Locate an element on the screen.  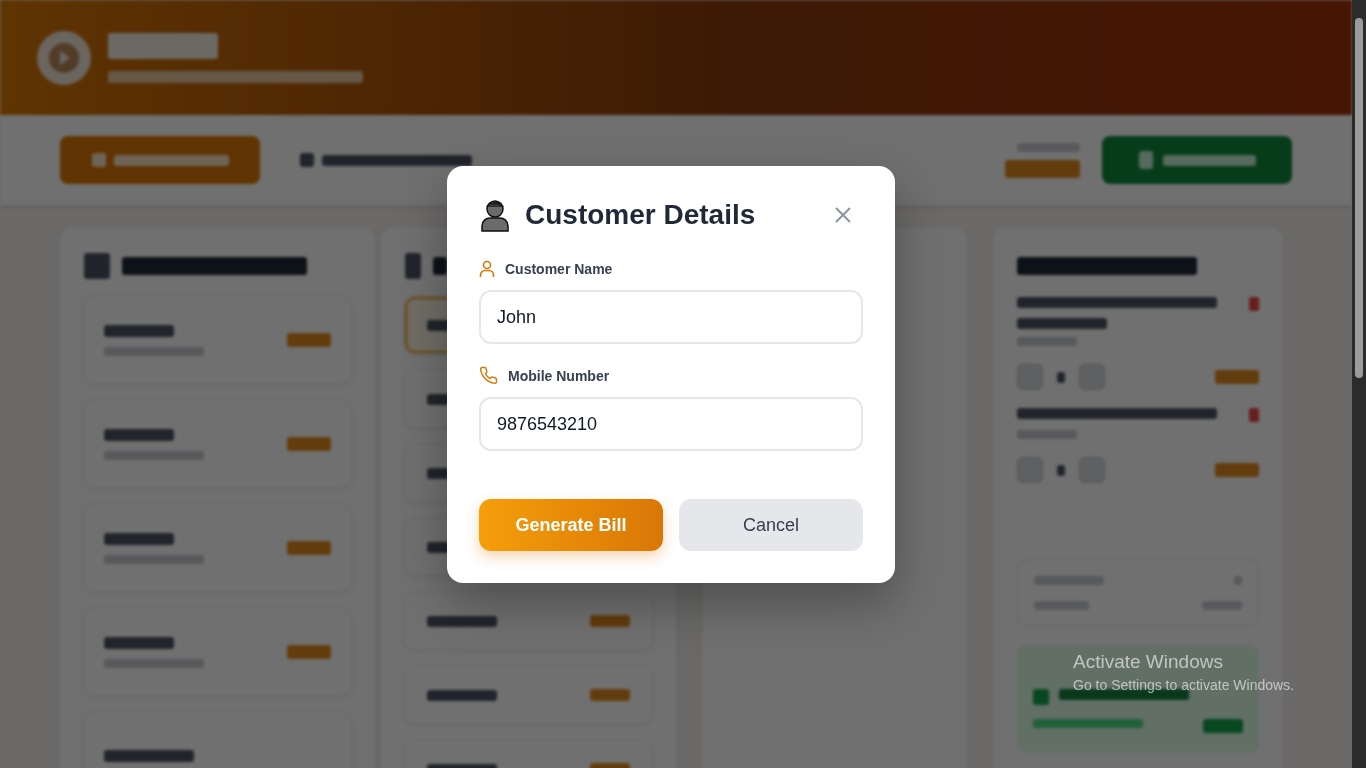
cancel-button: Cancel is located at coordinates (771, 525).